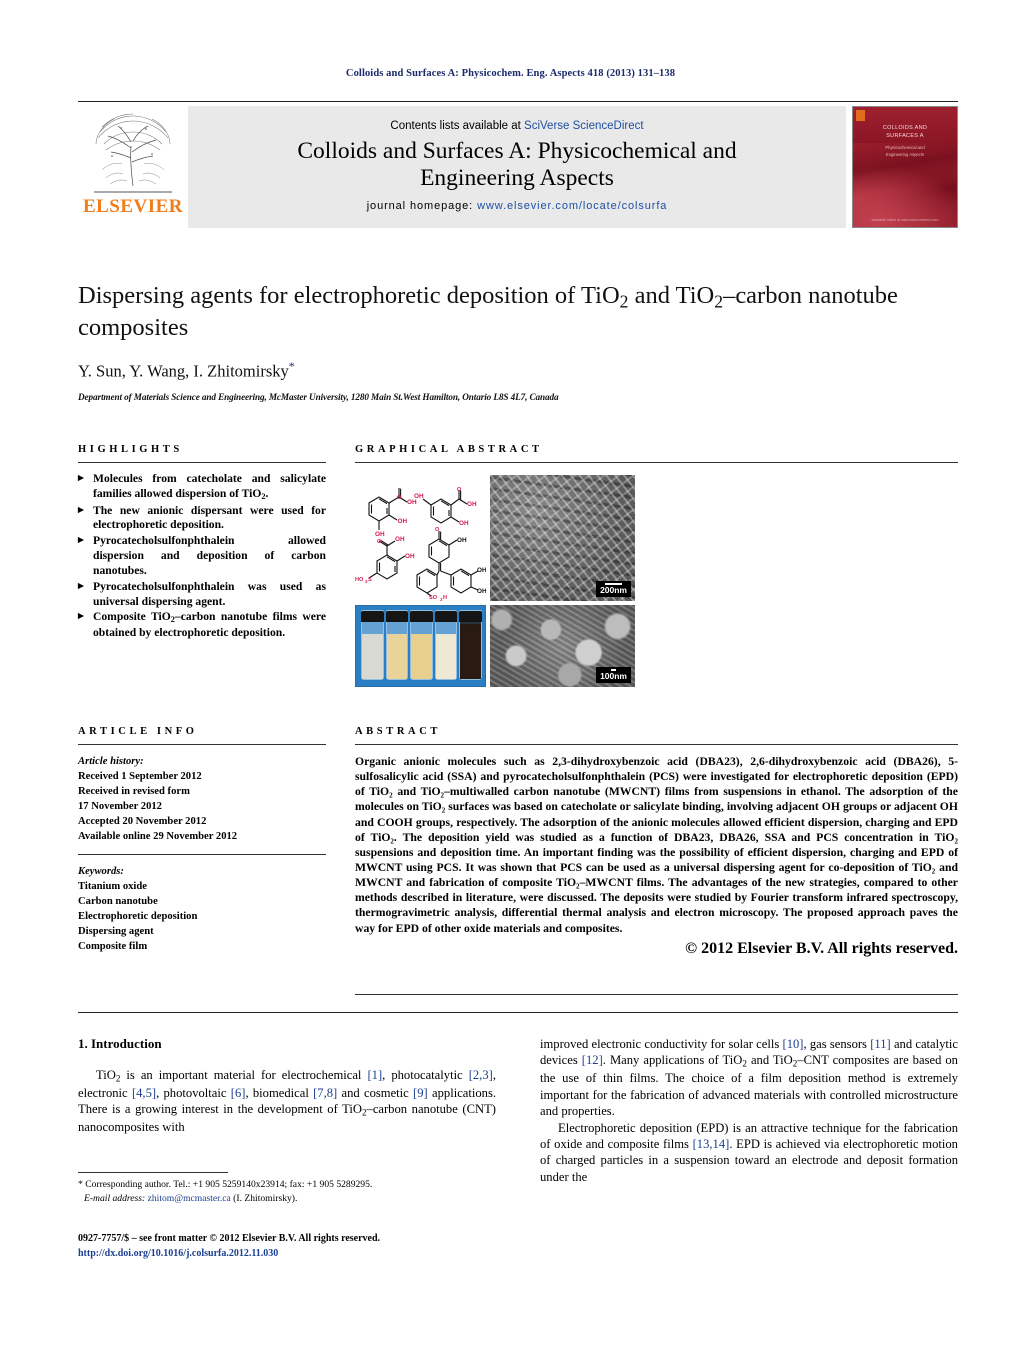 The image size is (1021, 1351). Describe the element at coordinates (584, 126) in the screenshot. I see `sciencedirect-link: SciVerse ScienceDirect` at that location.